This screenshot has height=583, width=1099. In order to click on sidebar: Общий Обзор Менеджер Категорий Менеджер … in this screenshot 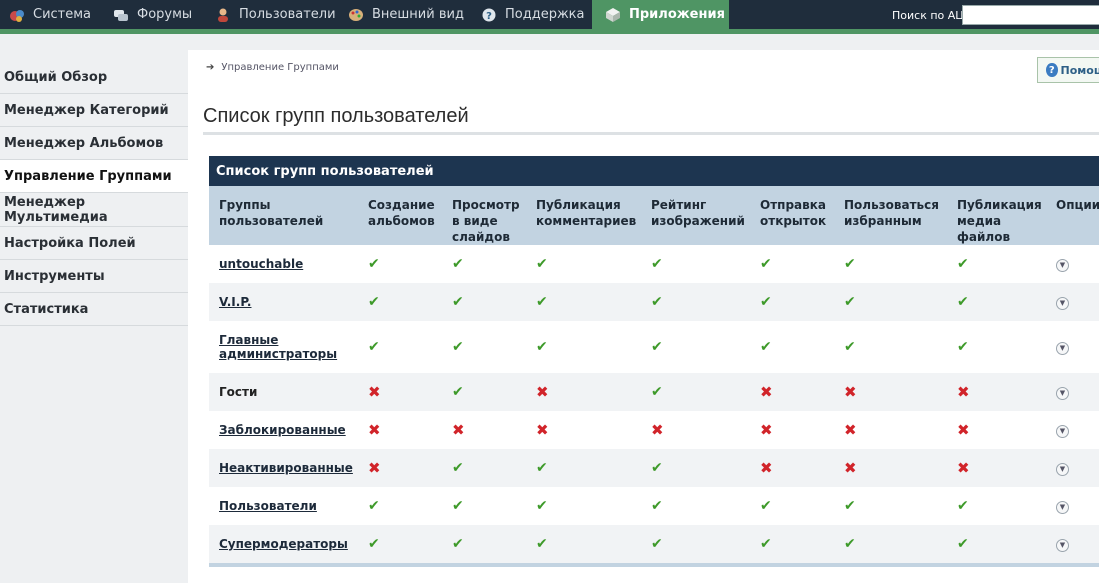, I will do `click(94, 193)`.